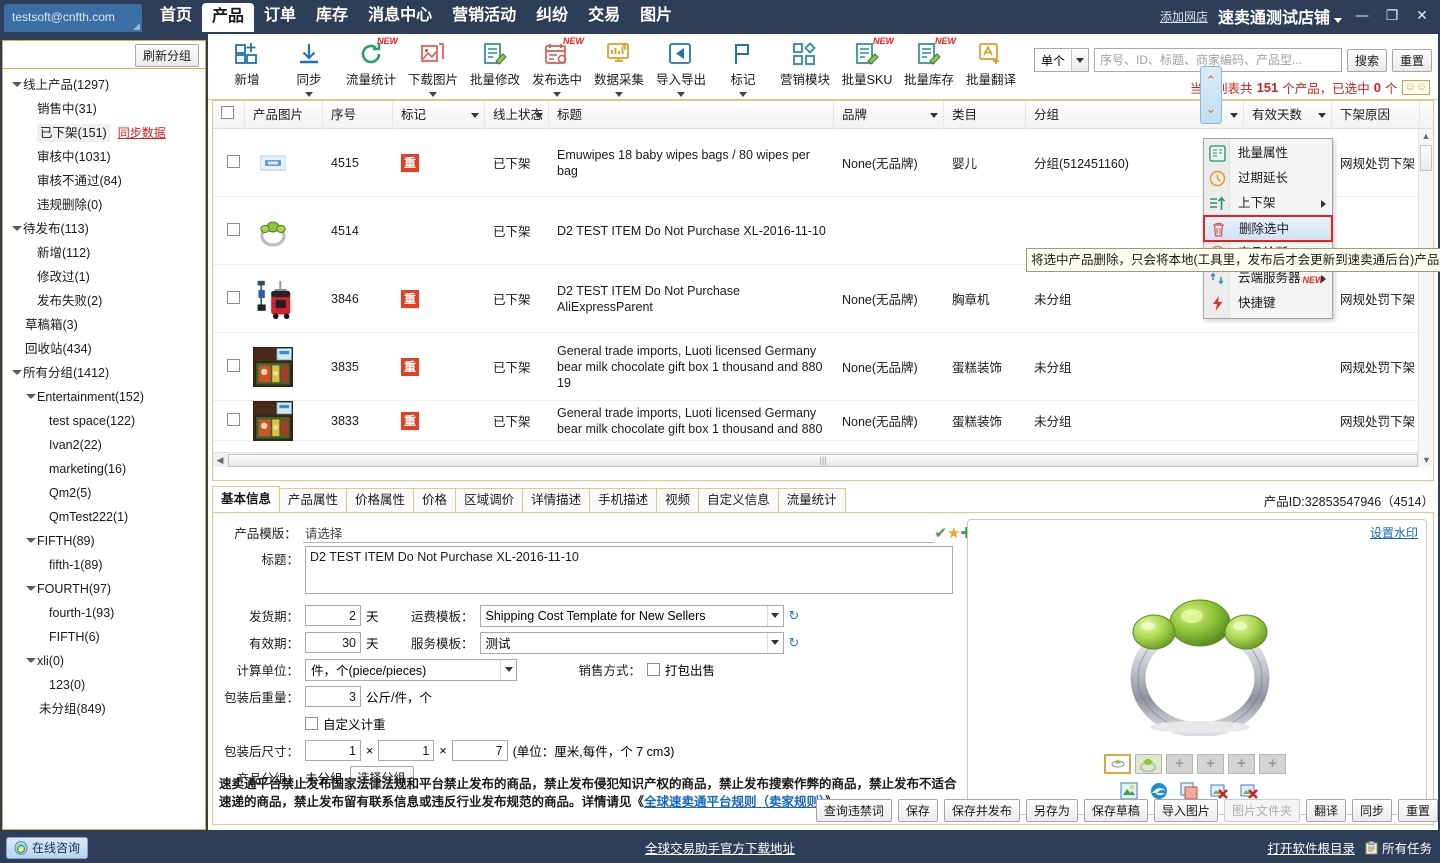 This screenshot has width=1440, height=863. What do you see at coordinates (1211, 80) in the screenshot?
I see `scroll-up-icon: ⌃` at bounding box center [1211, 80].